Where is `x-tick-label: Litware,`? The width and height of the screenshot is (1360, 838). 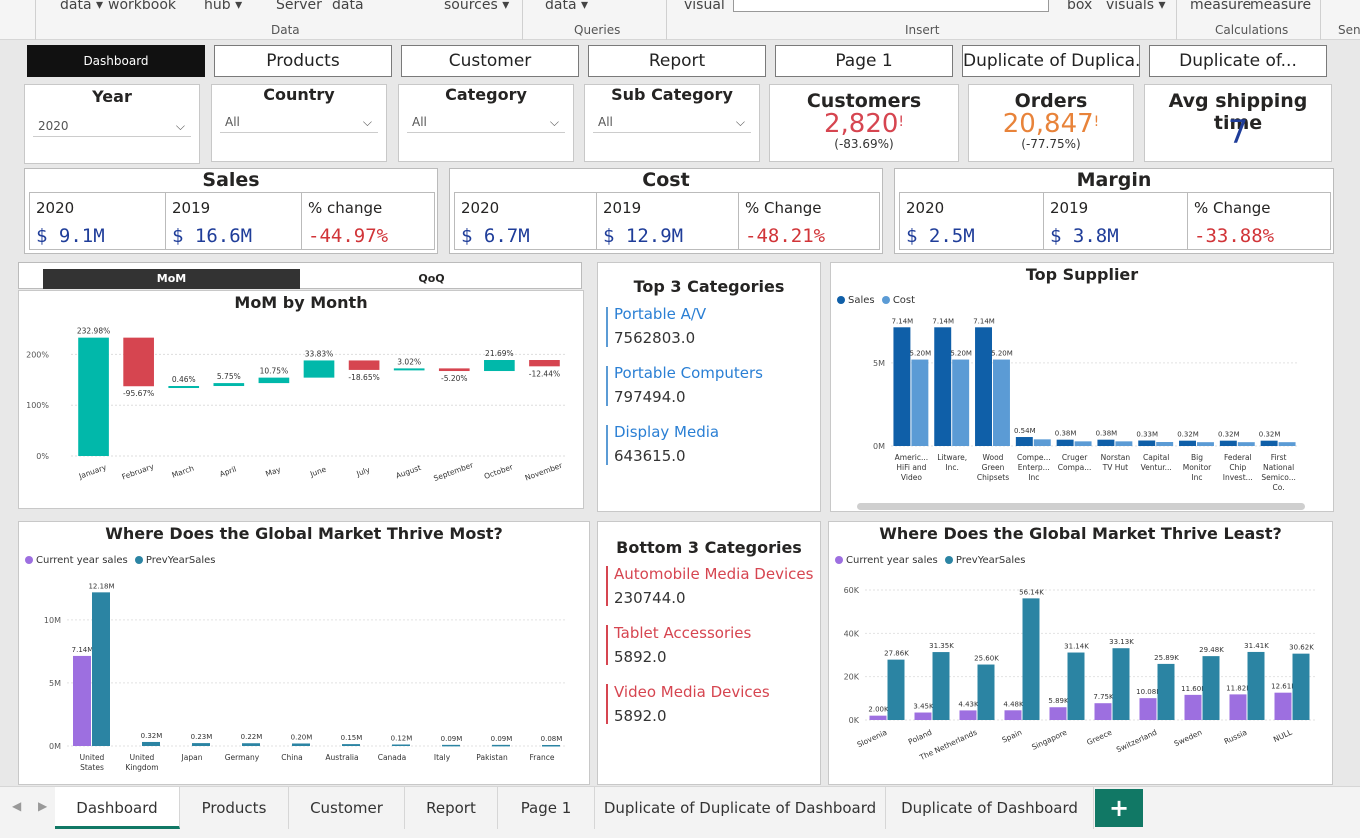 x-tick-label: Litware, is located at coordinates (952, 457).